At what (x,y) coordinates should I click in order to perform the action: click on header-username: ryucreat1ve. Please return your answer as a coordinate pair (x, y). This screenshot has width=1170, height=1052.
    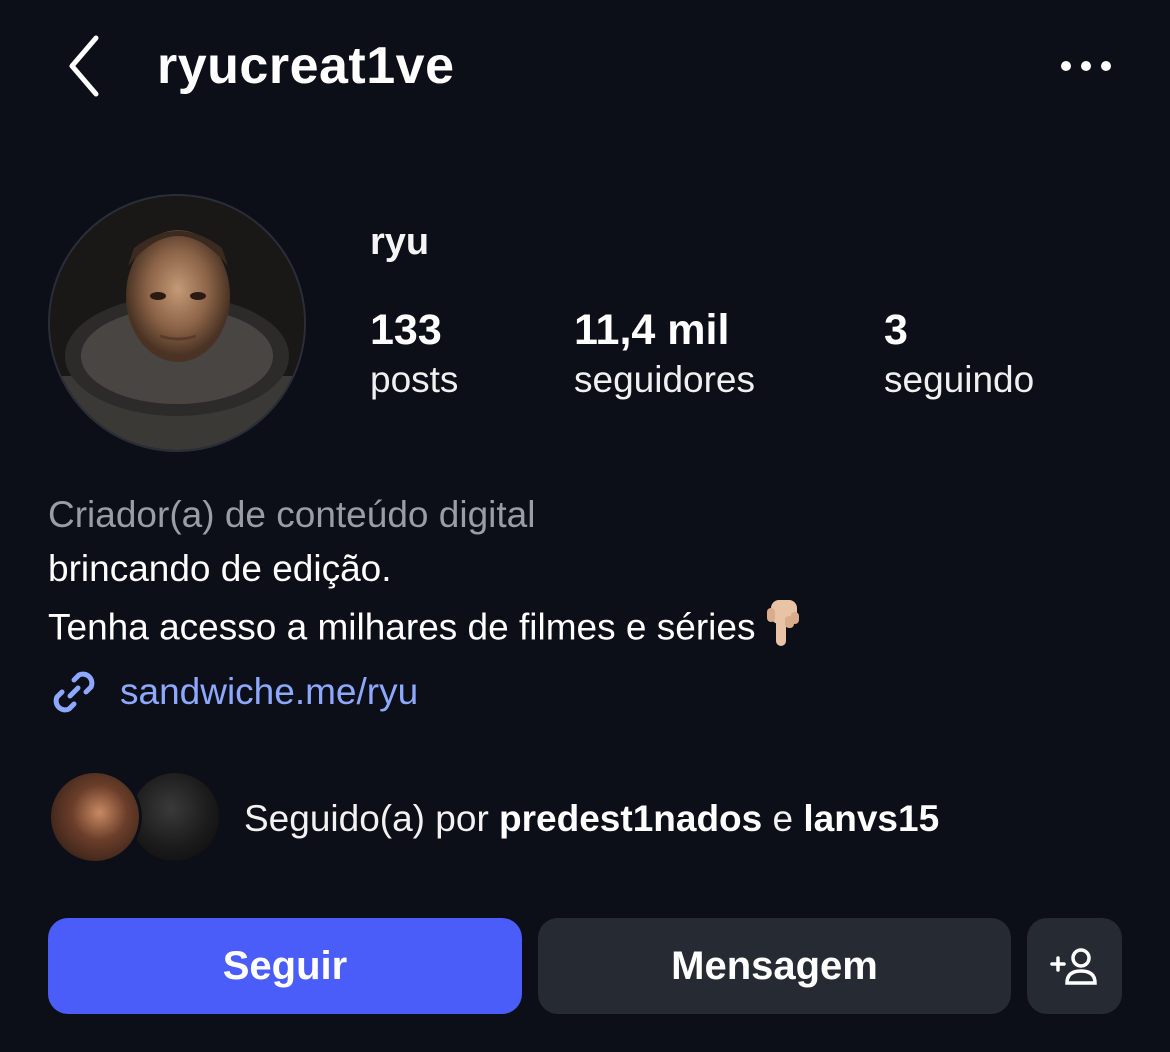
    Looking at the image, I should click on (306, 66).